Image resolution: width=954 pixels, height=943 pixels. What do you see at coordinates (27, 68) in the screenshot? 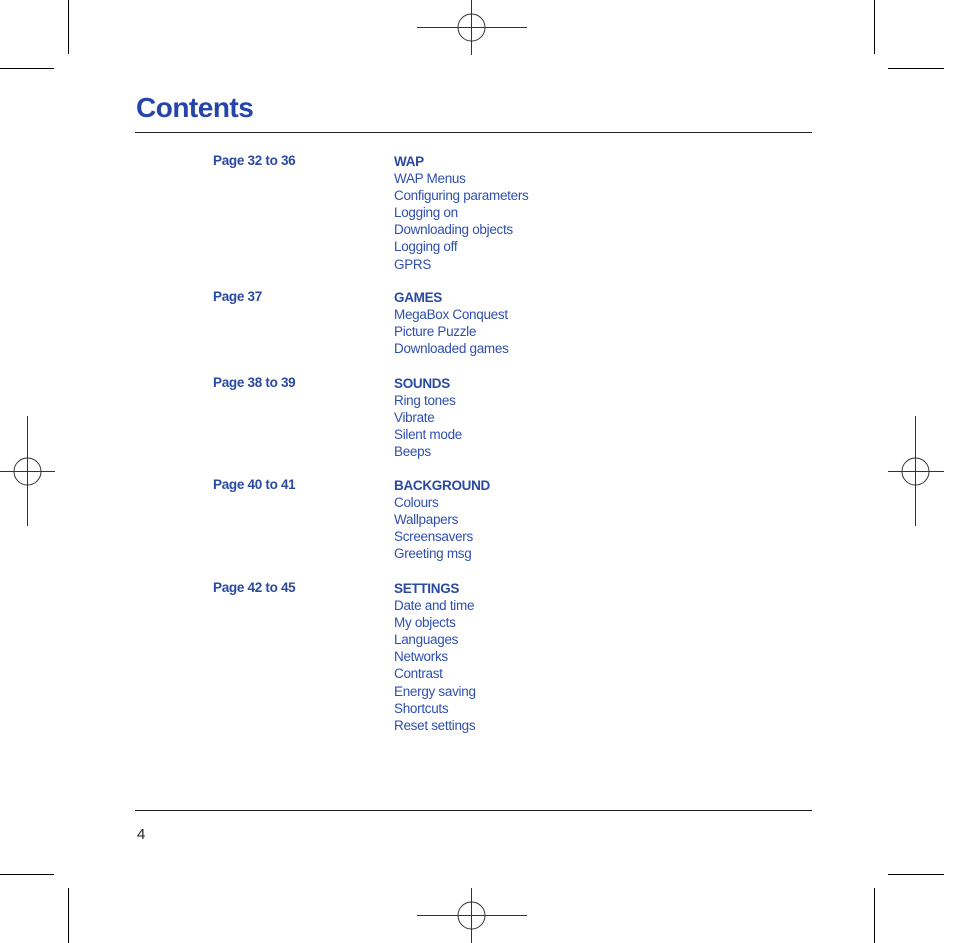
I see `crop-mark-top-left-horizontal` at bounding box center [27, 68].